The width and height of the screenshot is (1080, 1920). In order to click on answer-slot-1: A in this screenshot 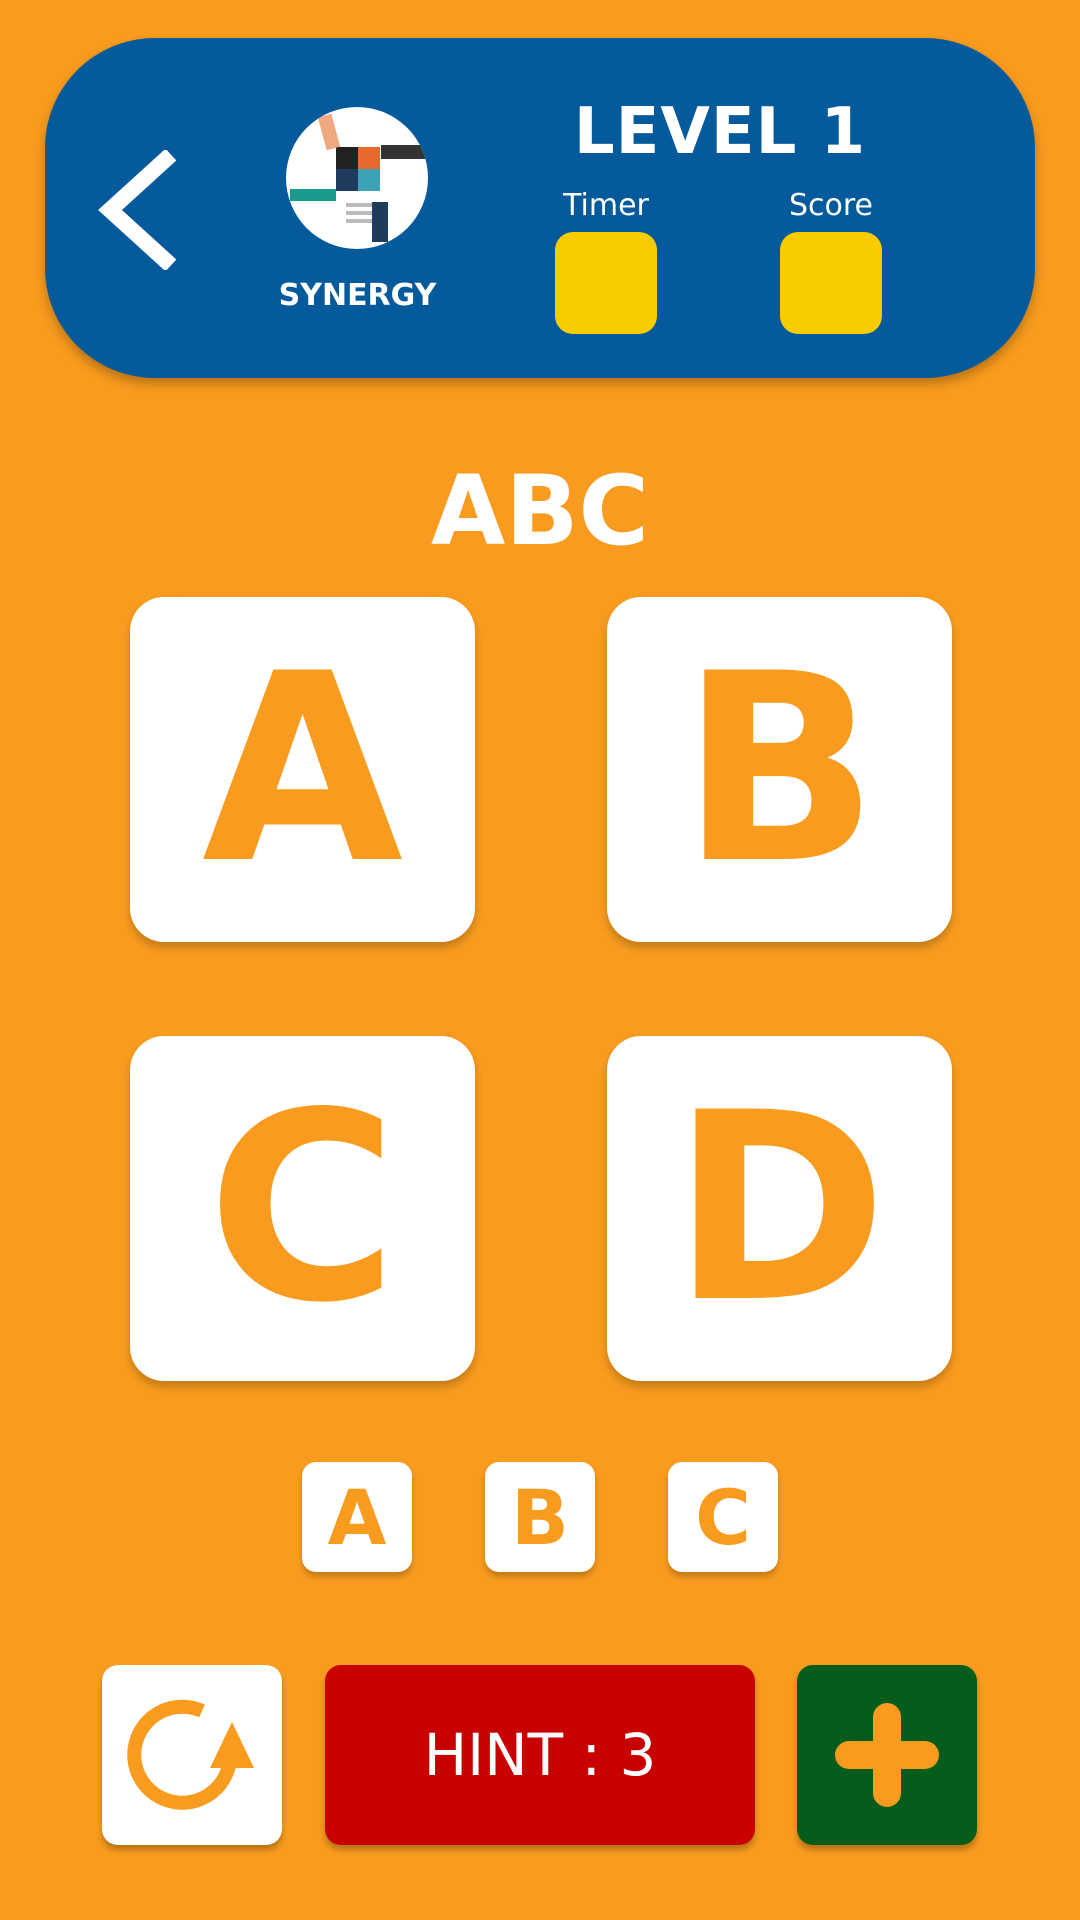, I will do `click(357, 1517)`.